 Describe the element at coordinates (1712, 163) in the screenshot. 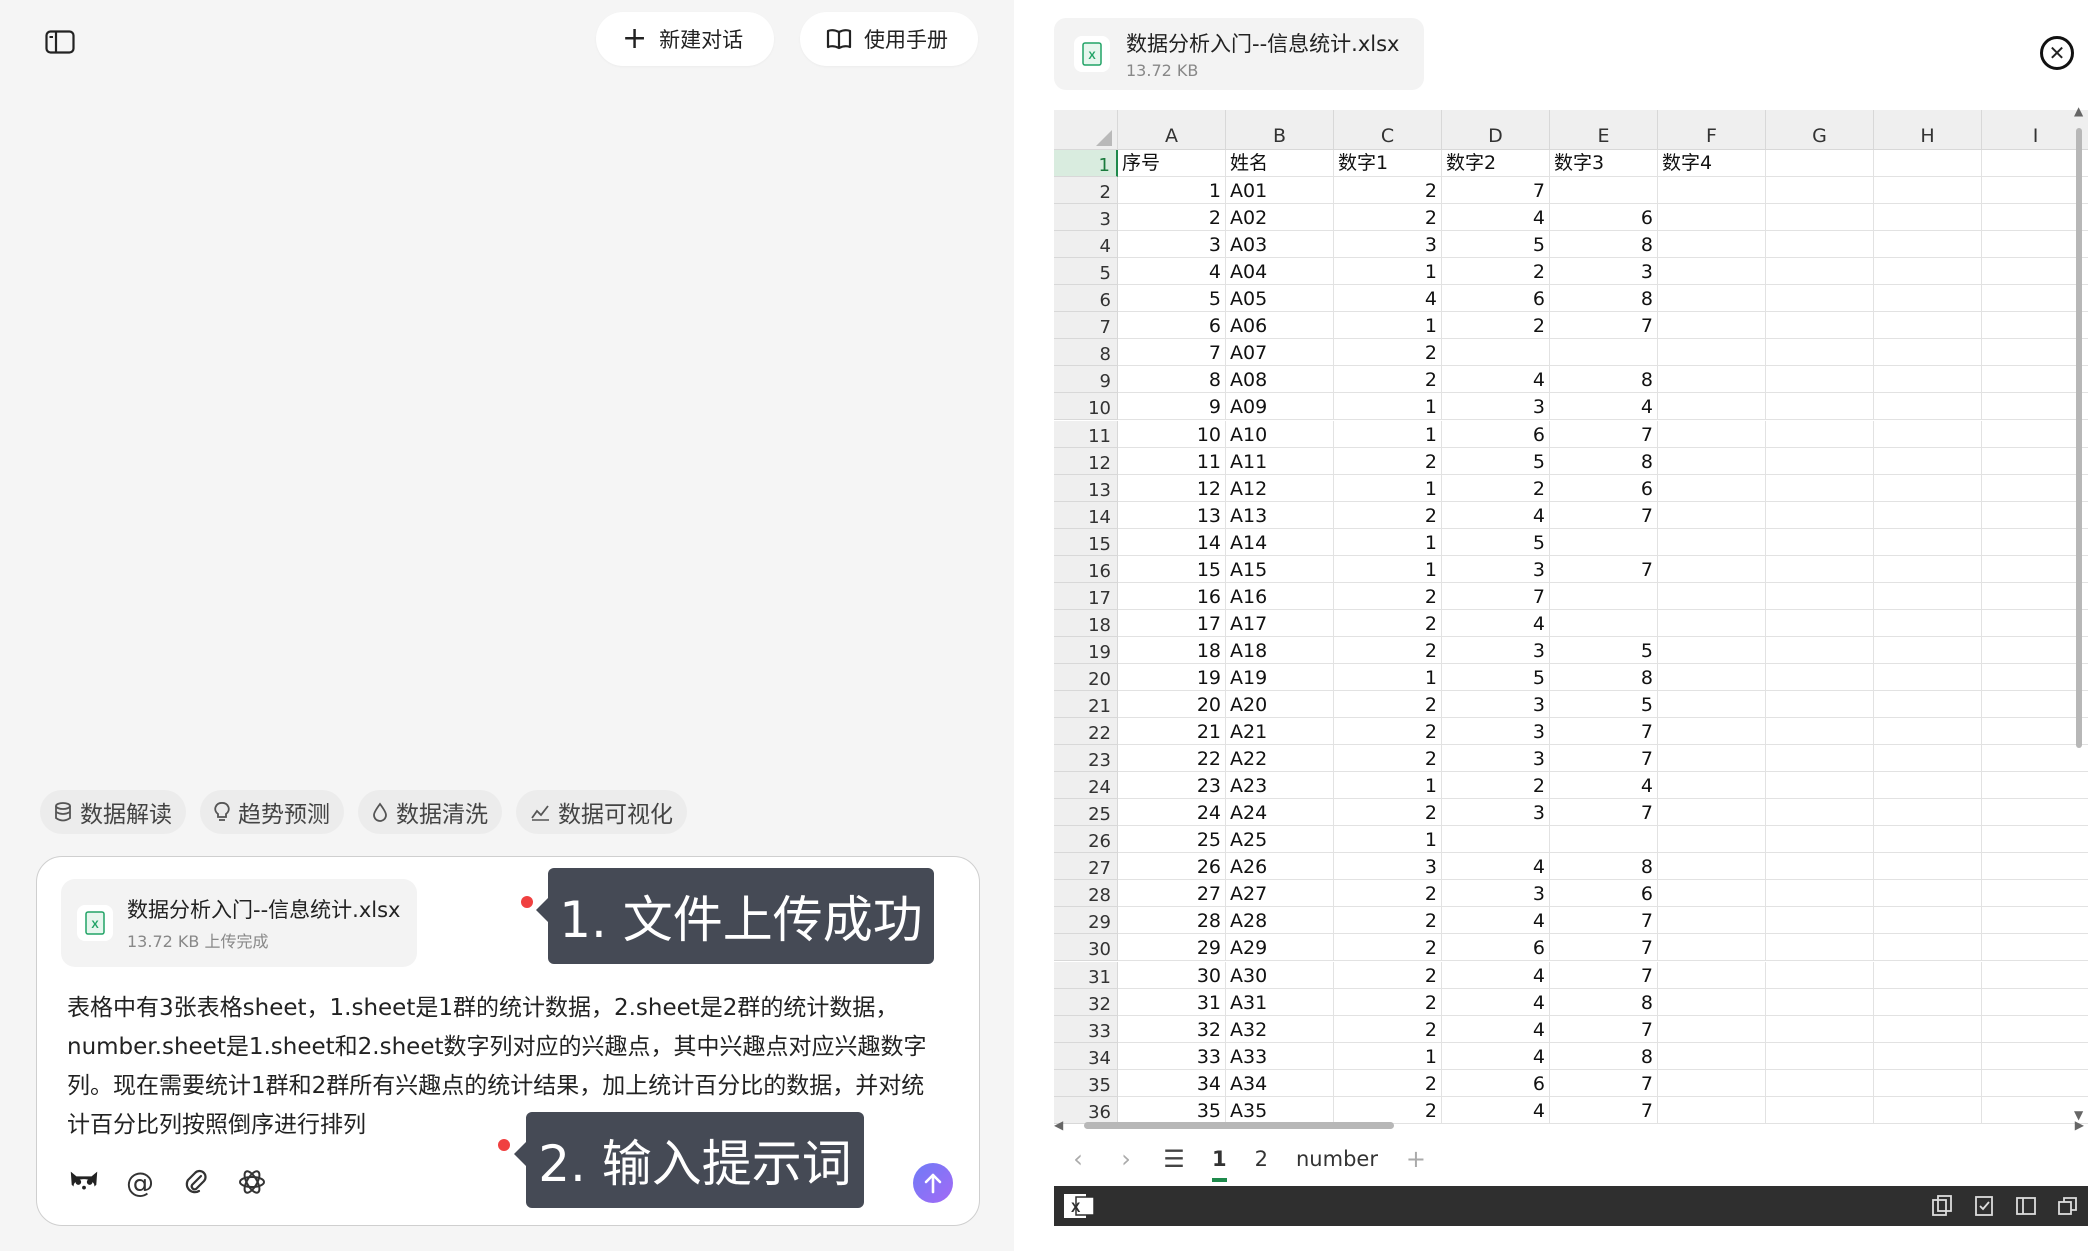

I see `header-cell: 数字4` at that location.